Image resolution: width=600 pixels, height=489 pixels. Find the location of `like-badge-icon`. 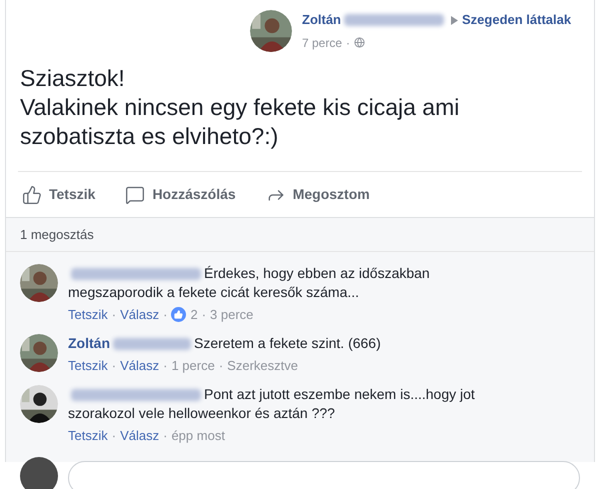

like-badge-icon is located at coordinates (178, 314).